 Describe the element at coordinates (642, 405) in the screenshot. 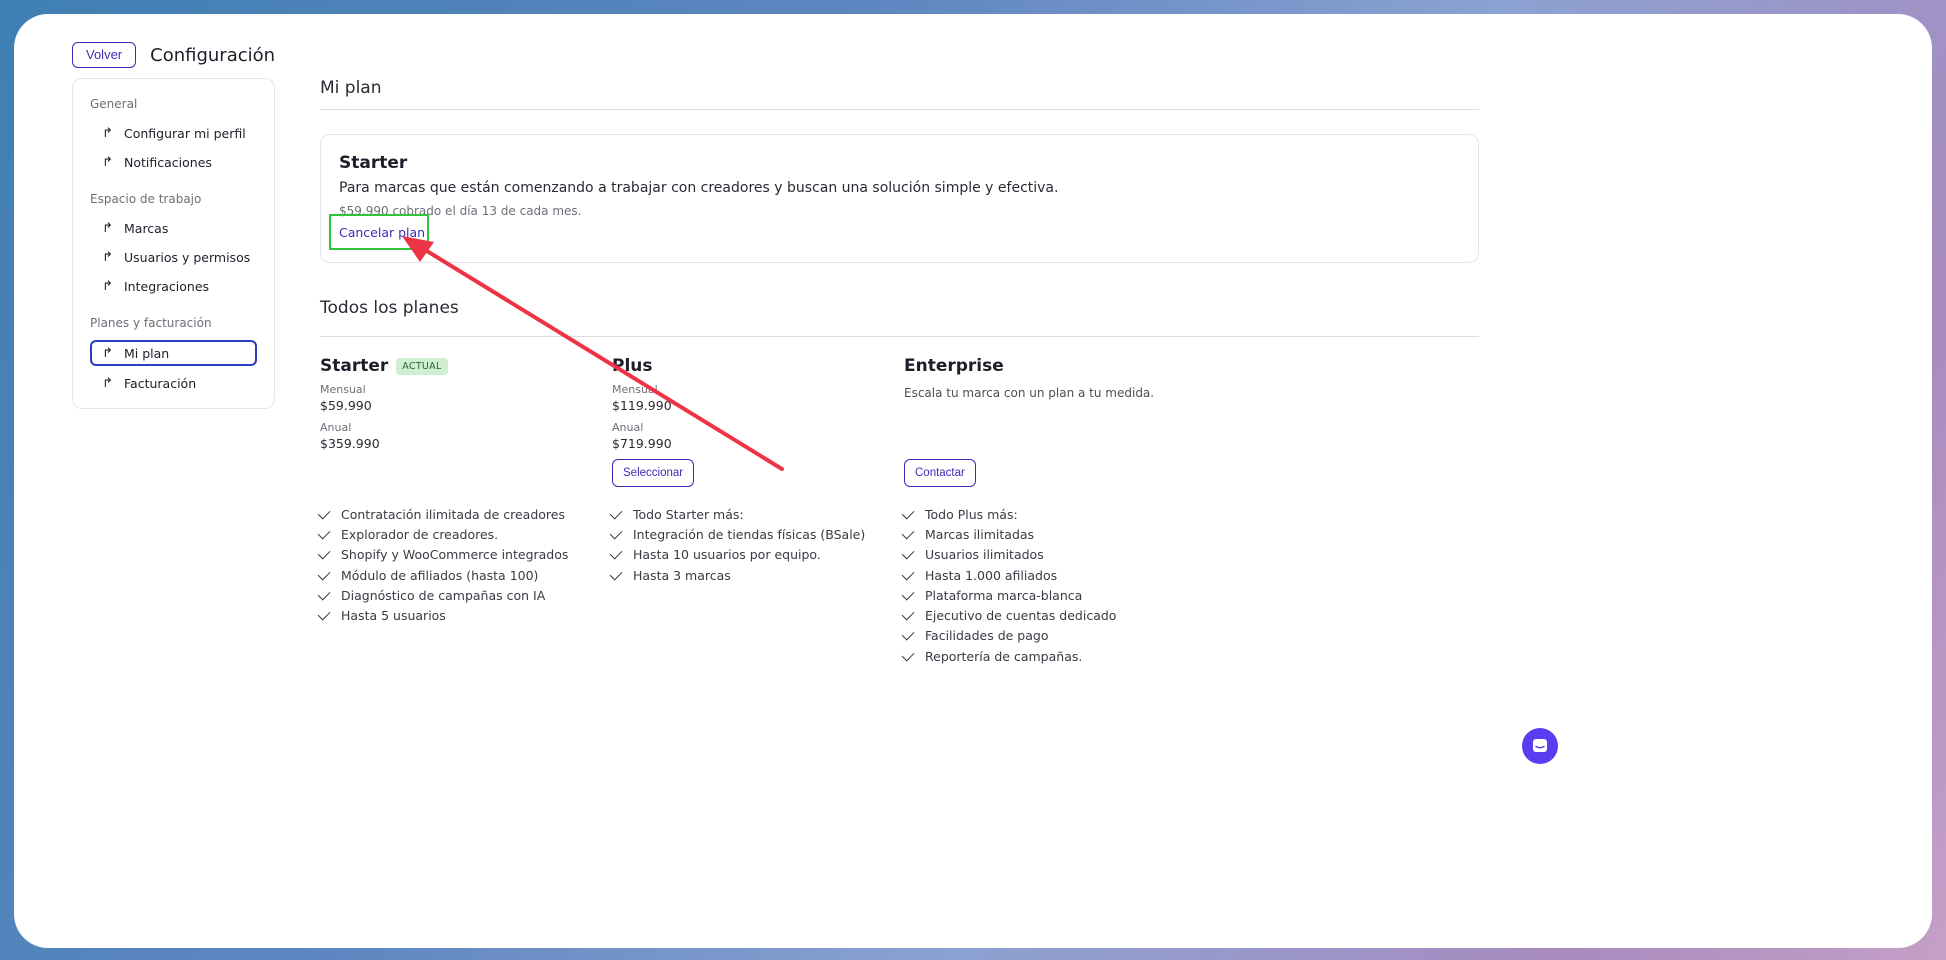

I see `monthly-price: $119.990` at that location.